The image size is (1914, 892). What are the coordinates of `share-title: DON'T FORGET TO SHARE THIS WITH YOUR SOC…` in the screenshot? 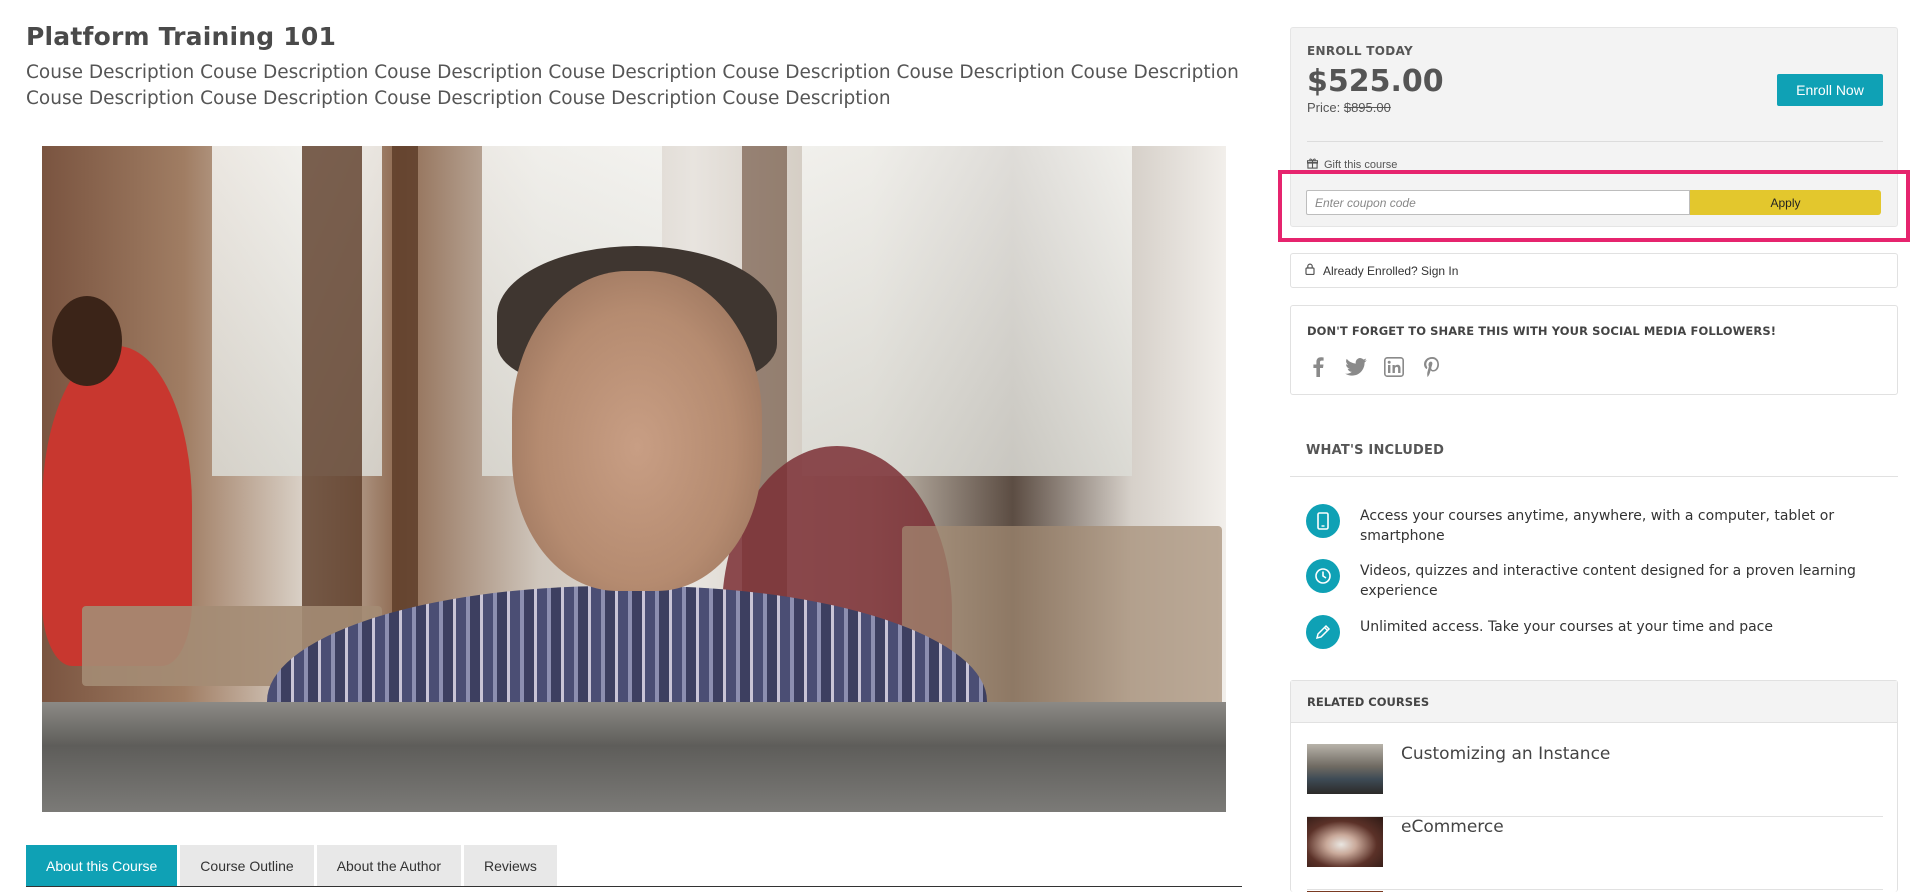 It's located at (1542, 331).